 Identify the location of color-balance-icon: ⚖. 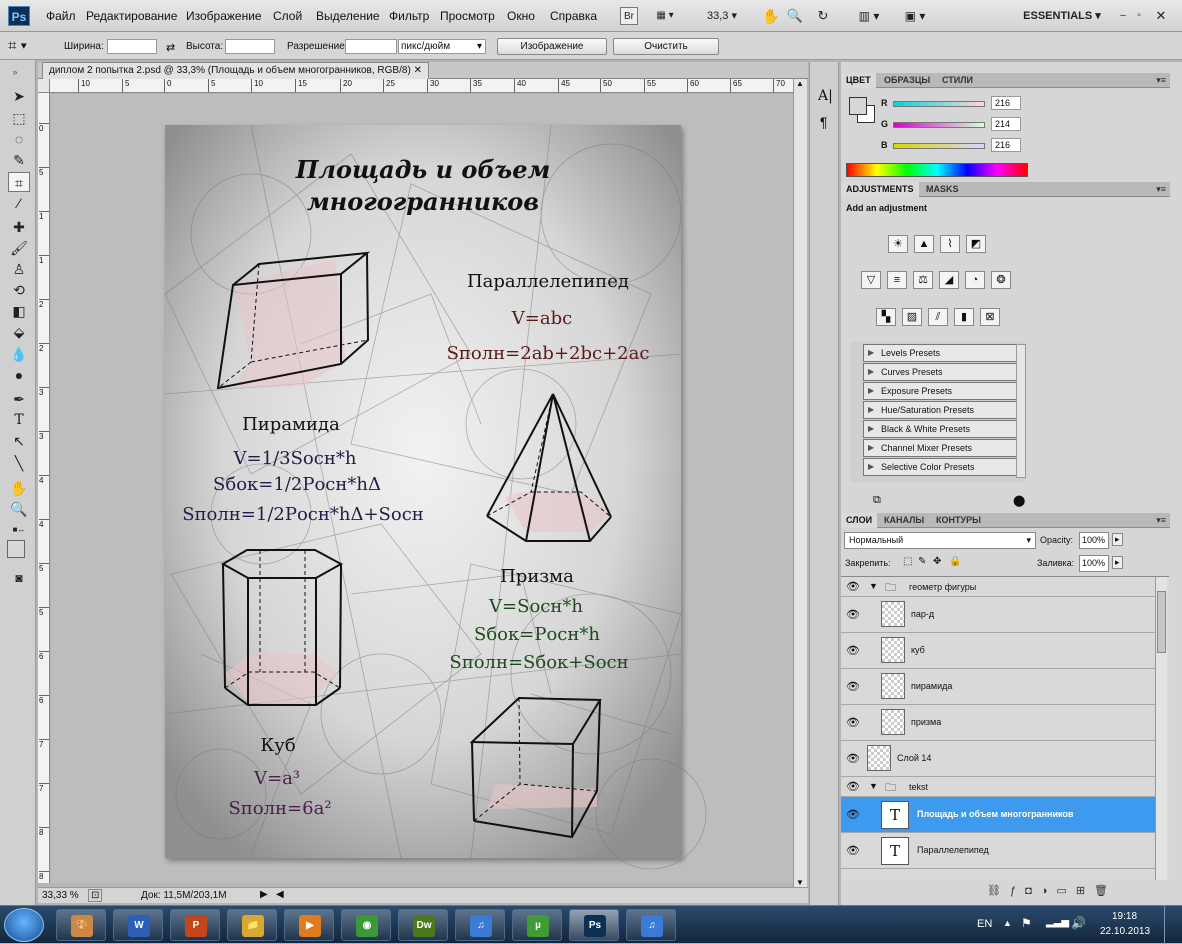
(923, 280).